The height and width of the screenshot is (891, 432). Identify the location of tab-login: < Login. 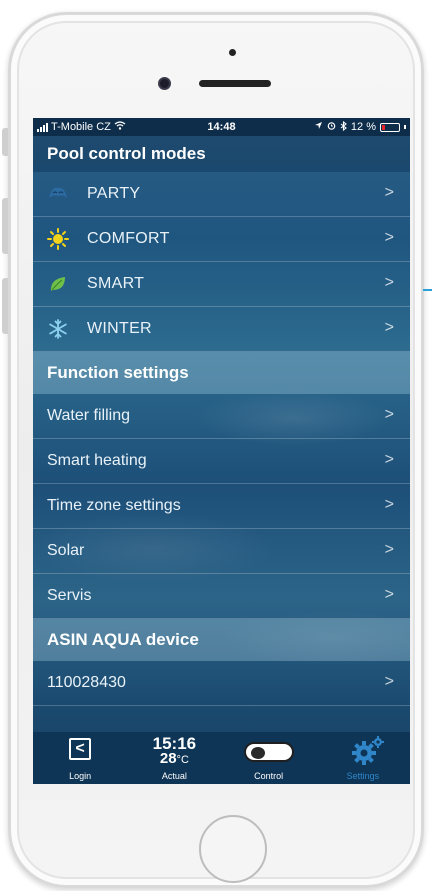
(80, 758).